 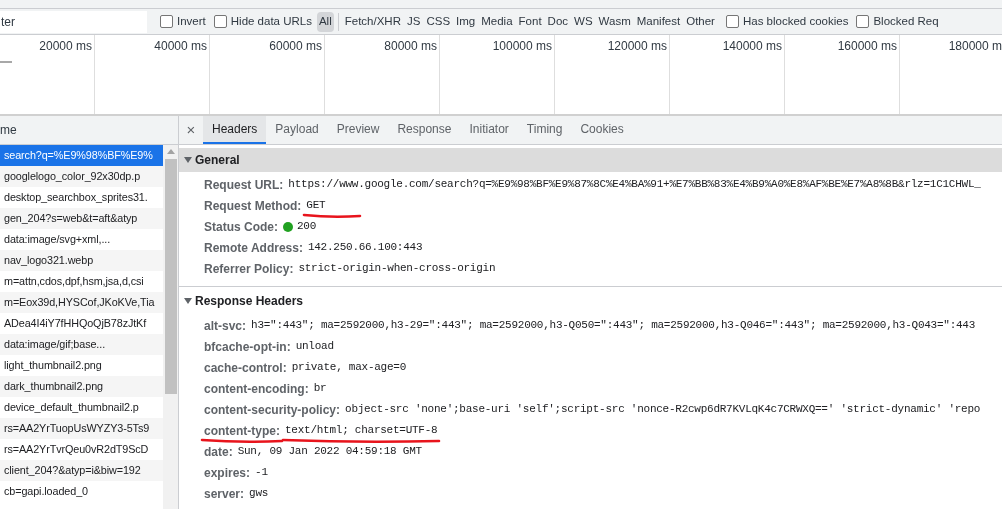 What do you see at coordinates (325, 21) in the screenshot?
I see `type-filter-button: All` at bounding box center [325, 21].